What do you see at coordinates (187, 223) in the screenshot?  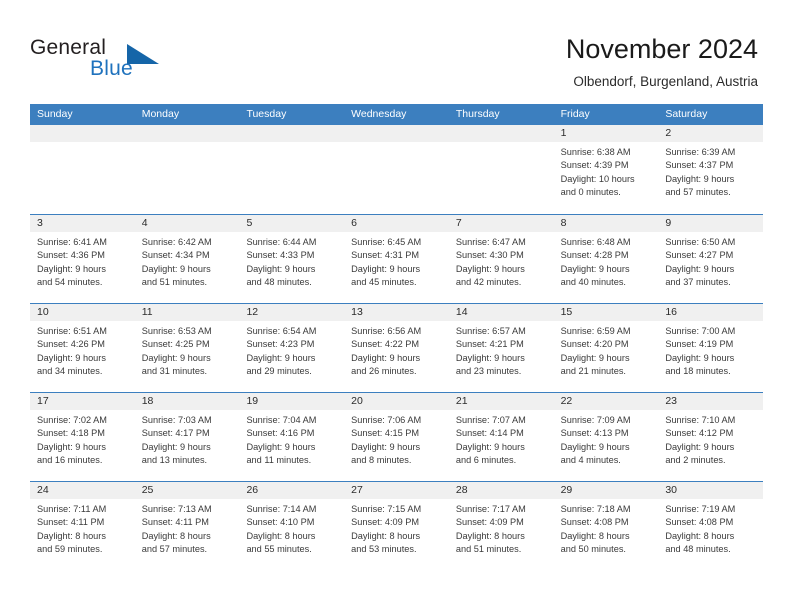 I see `day-number: 4` at bounding box center [187, 223].